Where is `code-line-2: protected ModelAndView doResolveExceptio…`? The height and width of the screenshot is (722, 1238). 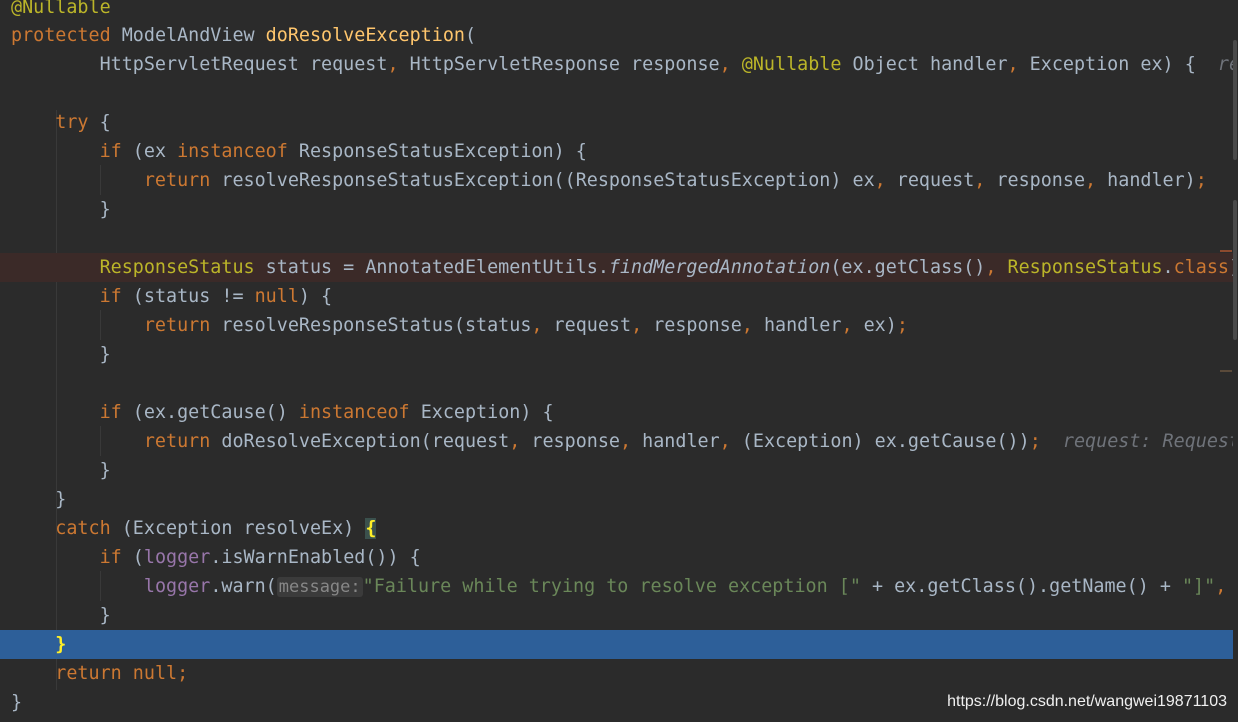
code-line-2: protected ModelAndView doResolveExceptio… is located at coordinates (616, 35).